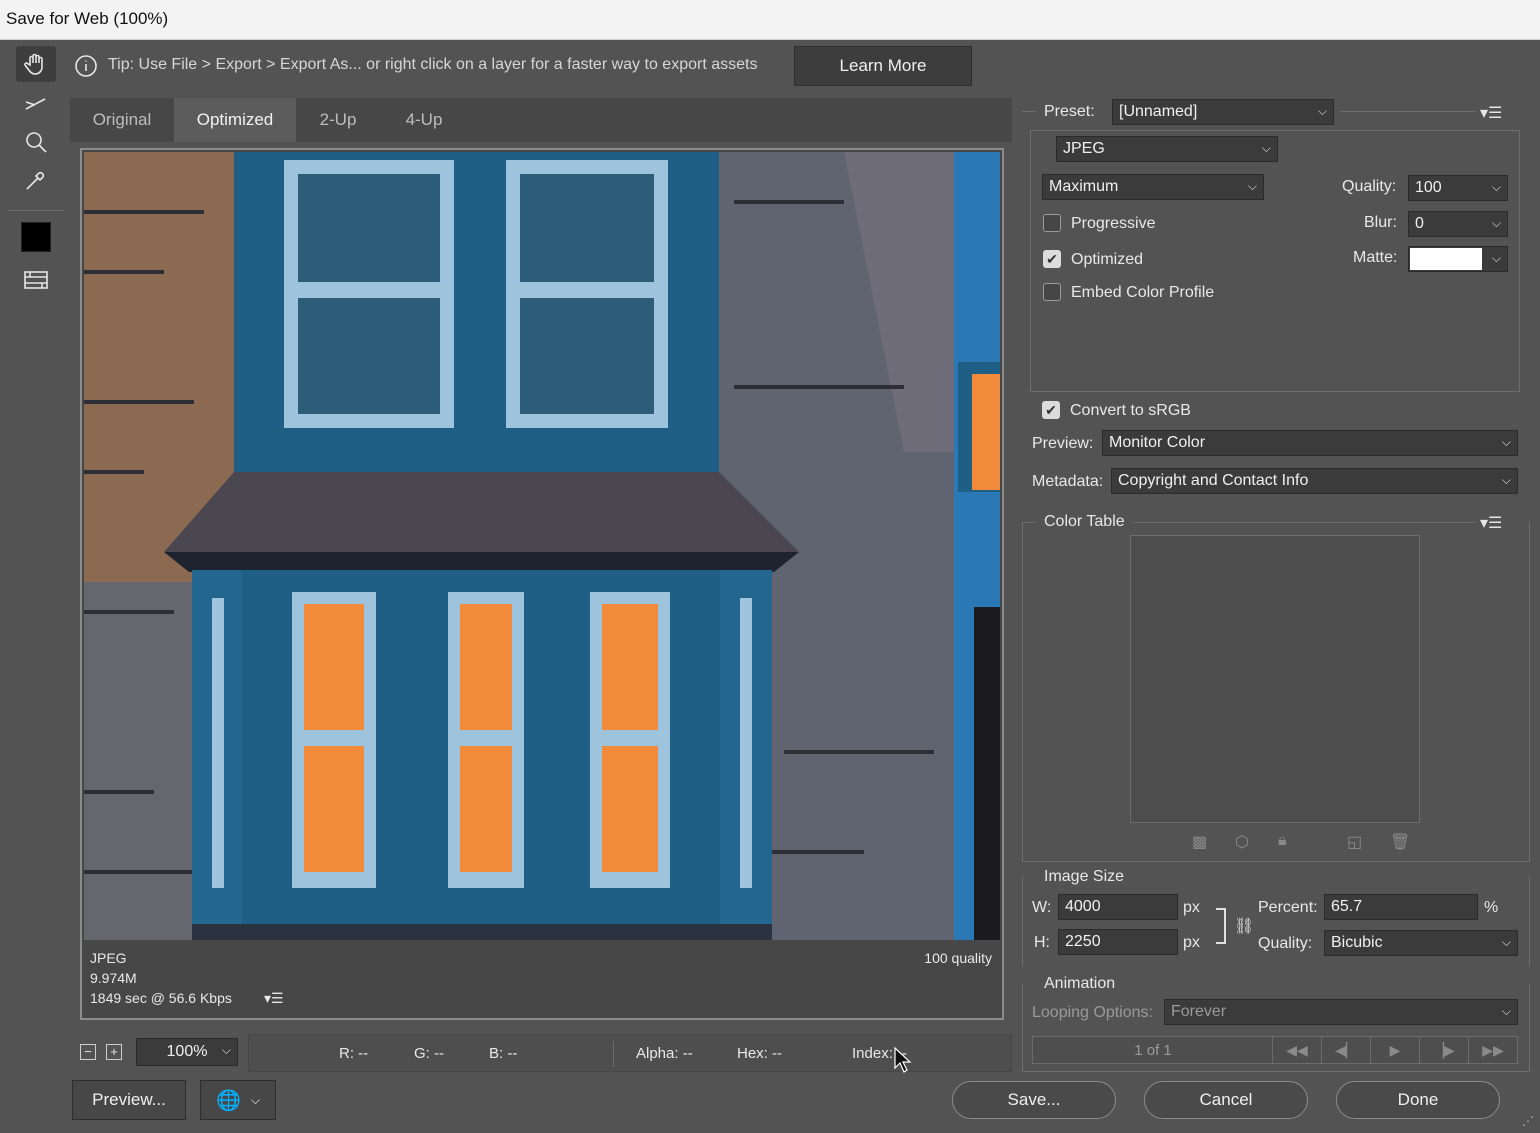 The height and width of the screenshot is (1133, 1540). I want to click on magnifier-icon, so click(36, 142).